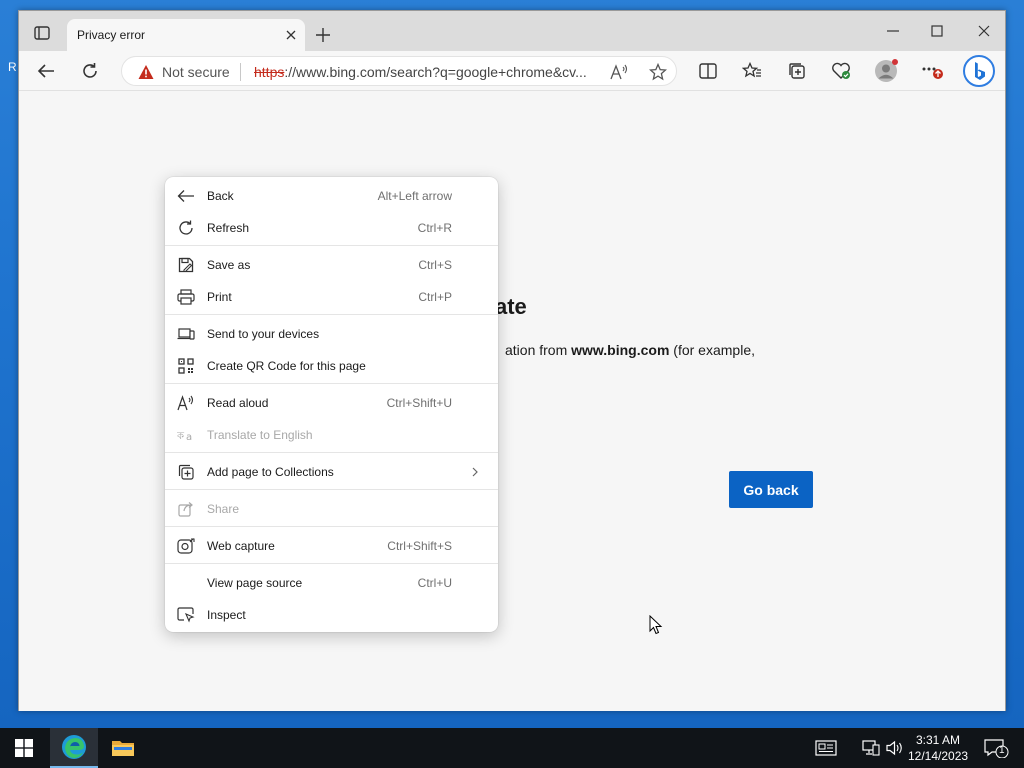 This screenshot has width=1024, height=768. I want to click on menu-item-web-capture: Web capture Ctrl+Shift+S, so click(331, 546).